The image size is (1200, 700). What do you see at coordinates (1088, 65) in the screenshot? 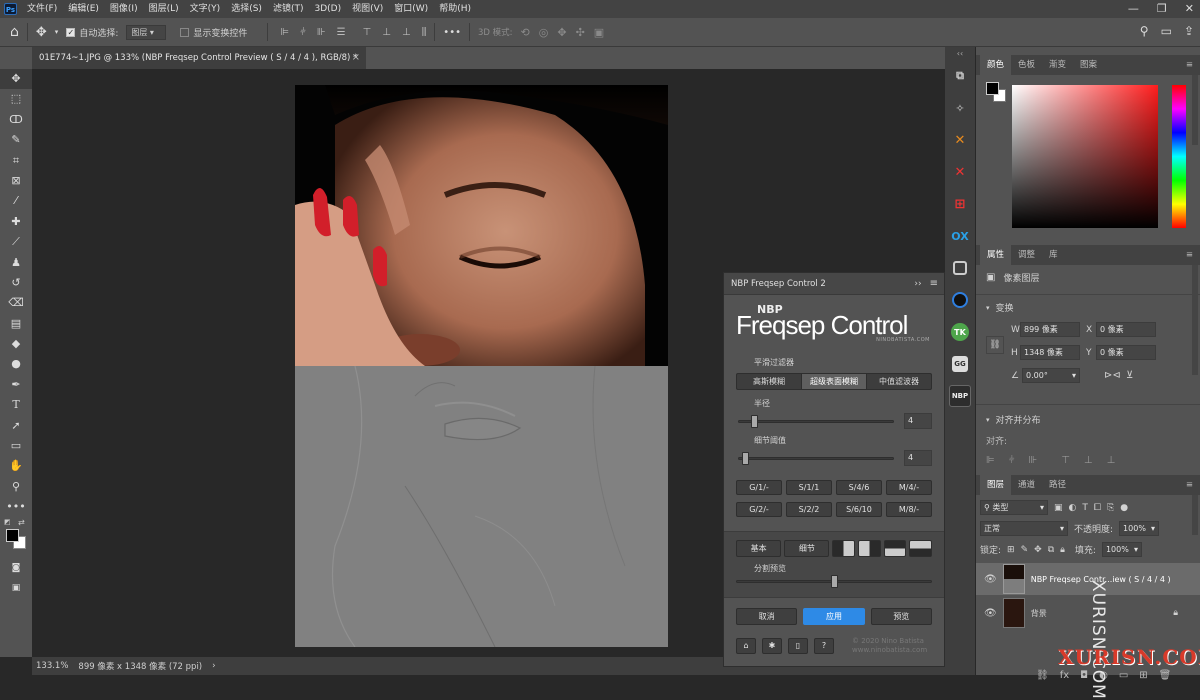
I see `panel-tab: 图案` at bounding box center [1088, 65].